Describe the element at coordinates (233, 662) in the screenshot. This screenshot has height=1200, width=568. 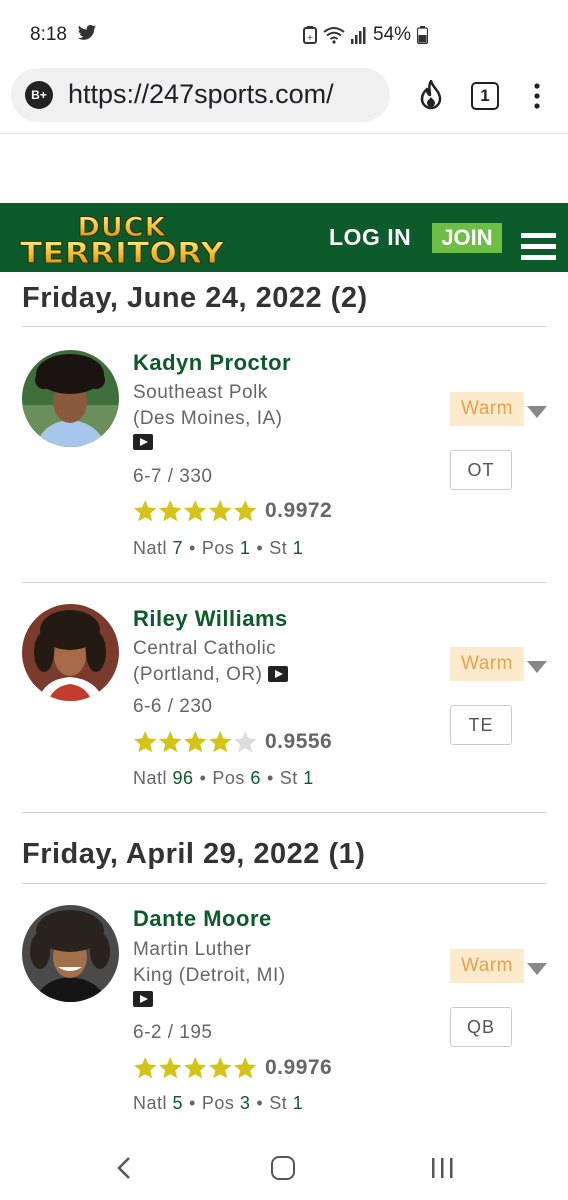
I see `recruit-school: Central Catholic (Portland, OR)` at that location.